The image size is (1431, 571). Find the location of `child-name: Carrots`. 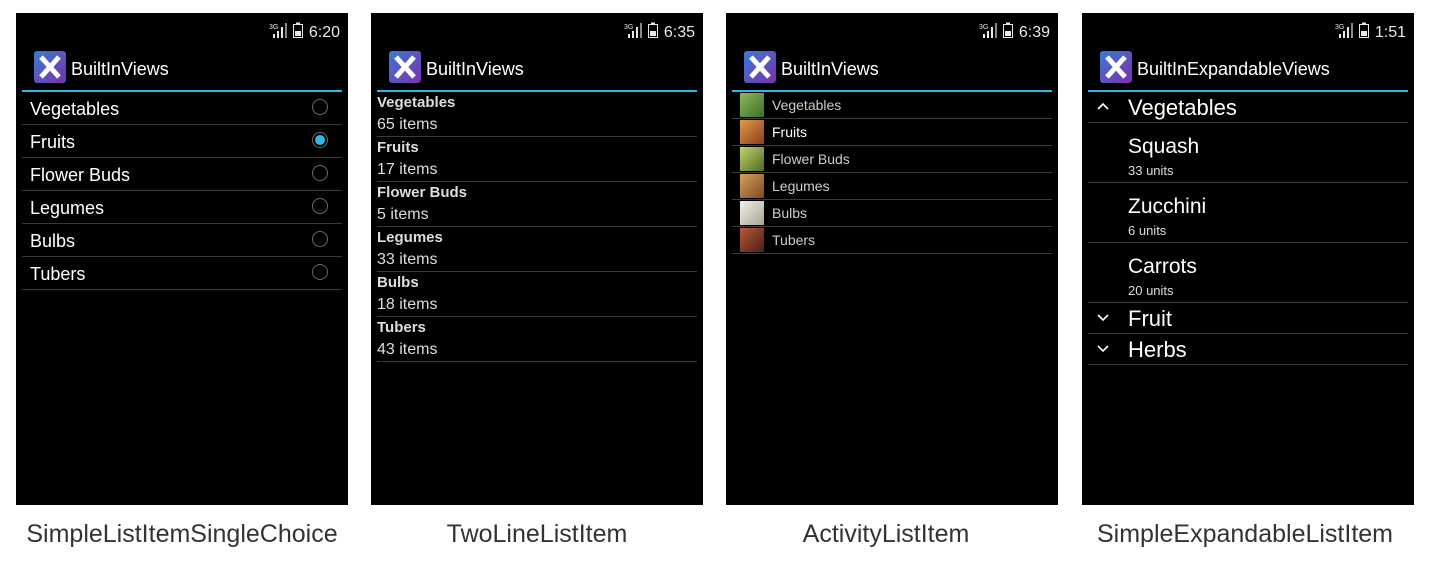

child-name: Carrots is located at coordinates (1162, 266).